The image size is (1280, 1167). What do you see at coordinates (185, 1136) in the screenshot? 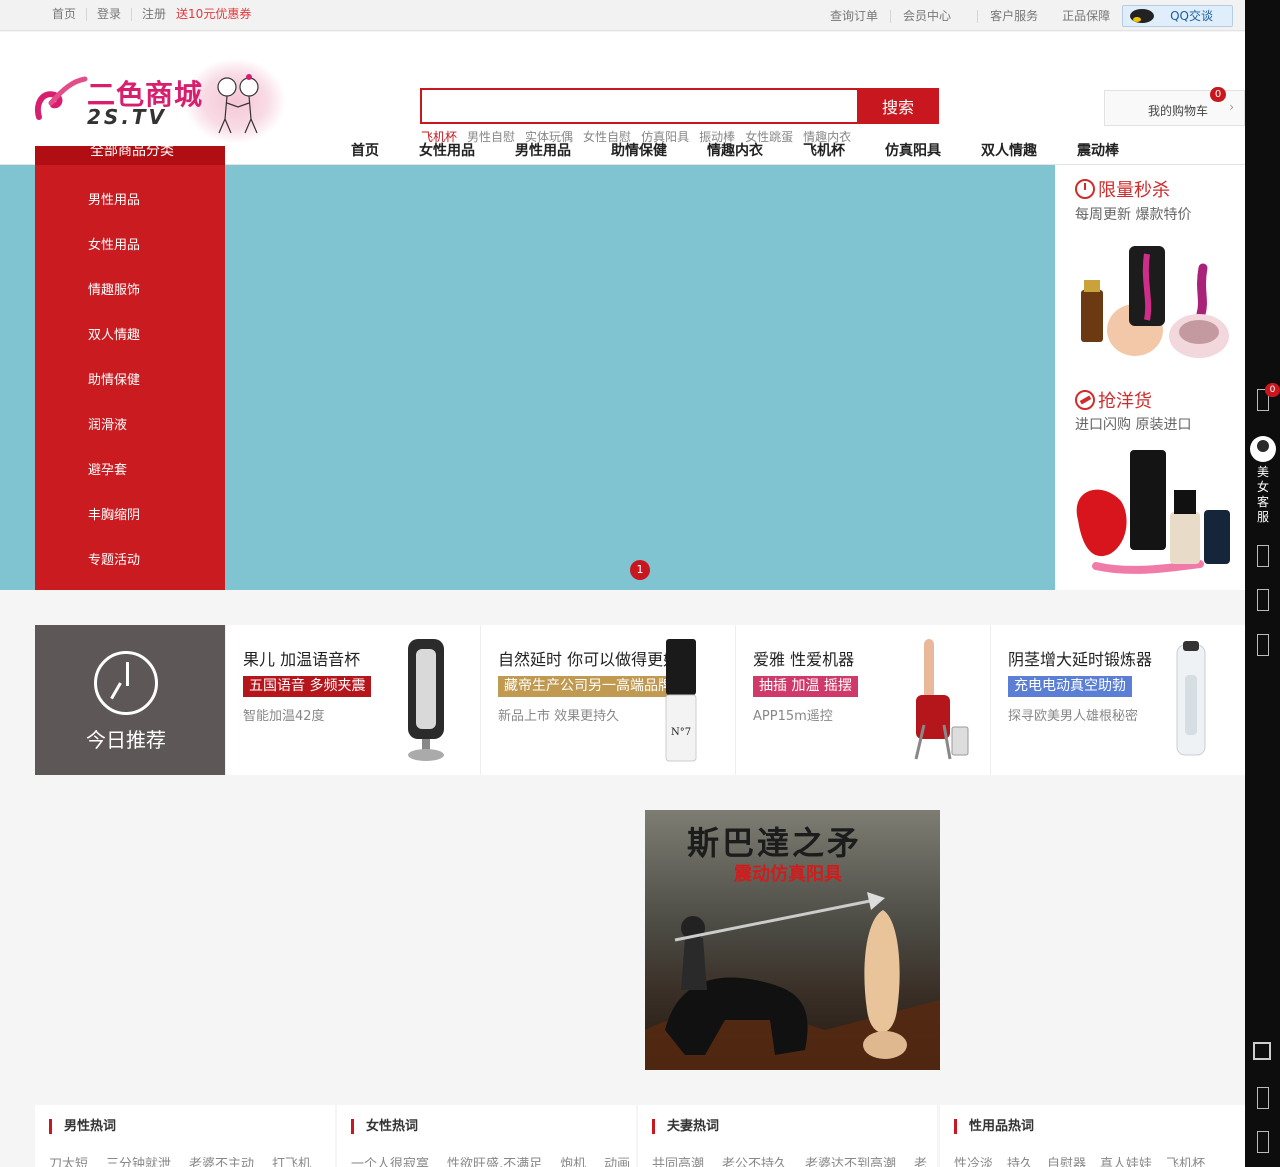
I see `hot-words-men: 男性热词 刀太短 三分钟就泄 老婆不主动 打飞机` at bounding box center [185, 1136].